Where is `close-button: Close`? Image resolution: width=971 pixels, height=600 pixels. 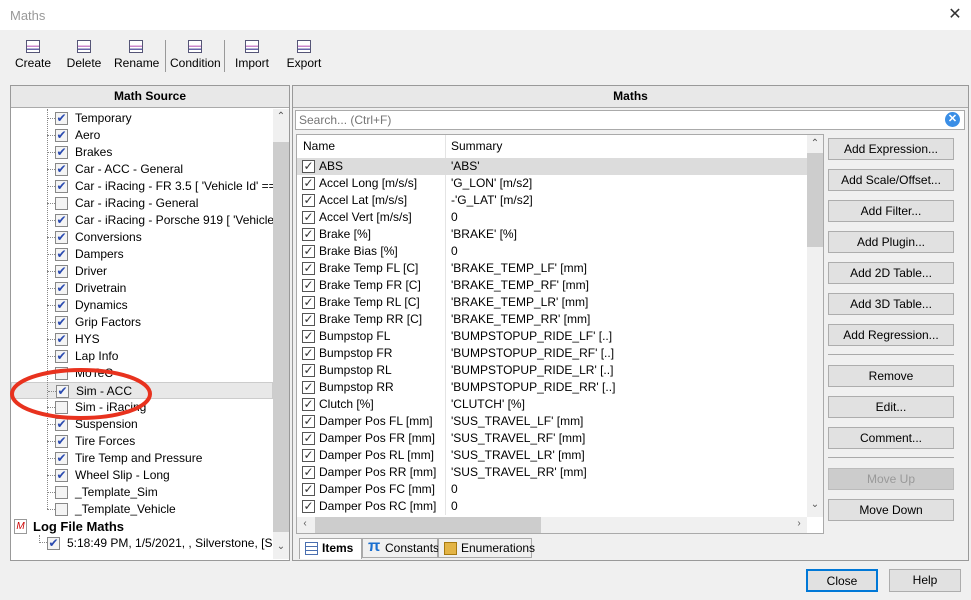 close-button: Close is located at coordinates (842, 580).